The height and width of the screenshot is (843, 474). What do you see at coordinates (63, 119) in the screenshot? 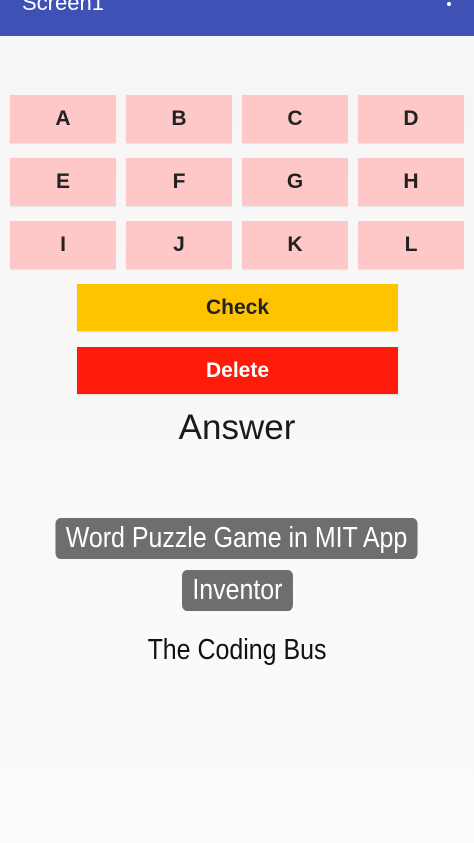
I see `letter-button-a: A` at bounding box center [63, 119].